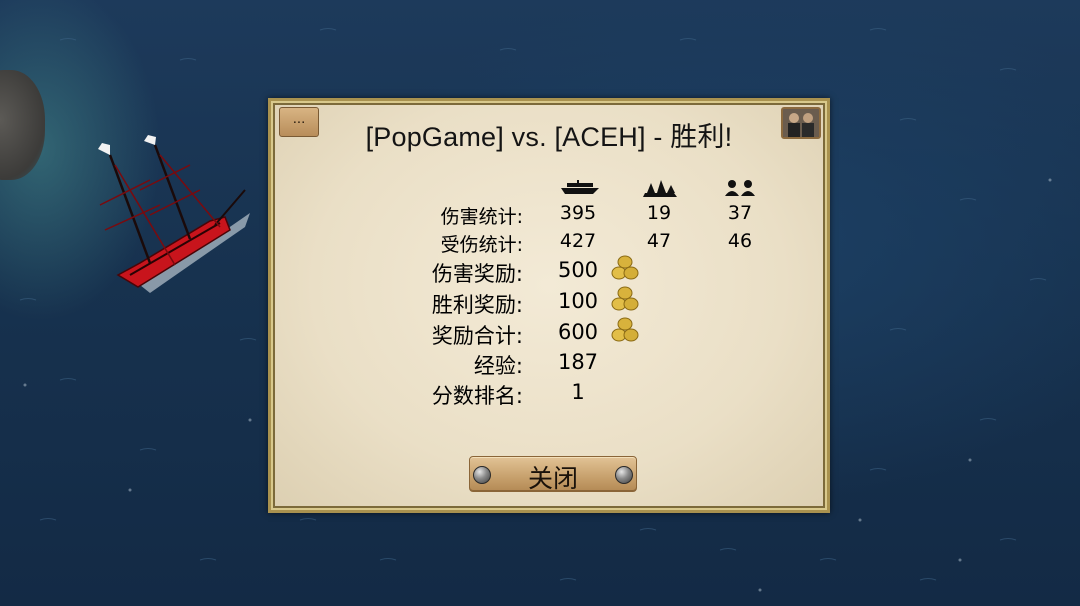  What do you see at coordinates (740, 188) in the screenshot?
I see `crew-icon` at bounding box center [740, 188].